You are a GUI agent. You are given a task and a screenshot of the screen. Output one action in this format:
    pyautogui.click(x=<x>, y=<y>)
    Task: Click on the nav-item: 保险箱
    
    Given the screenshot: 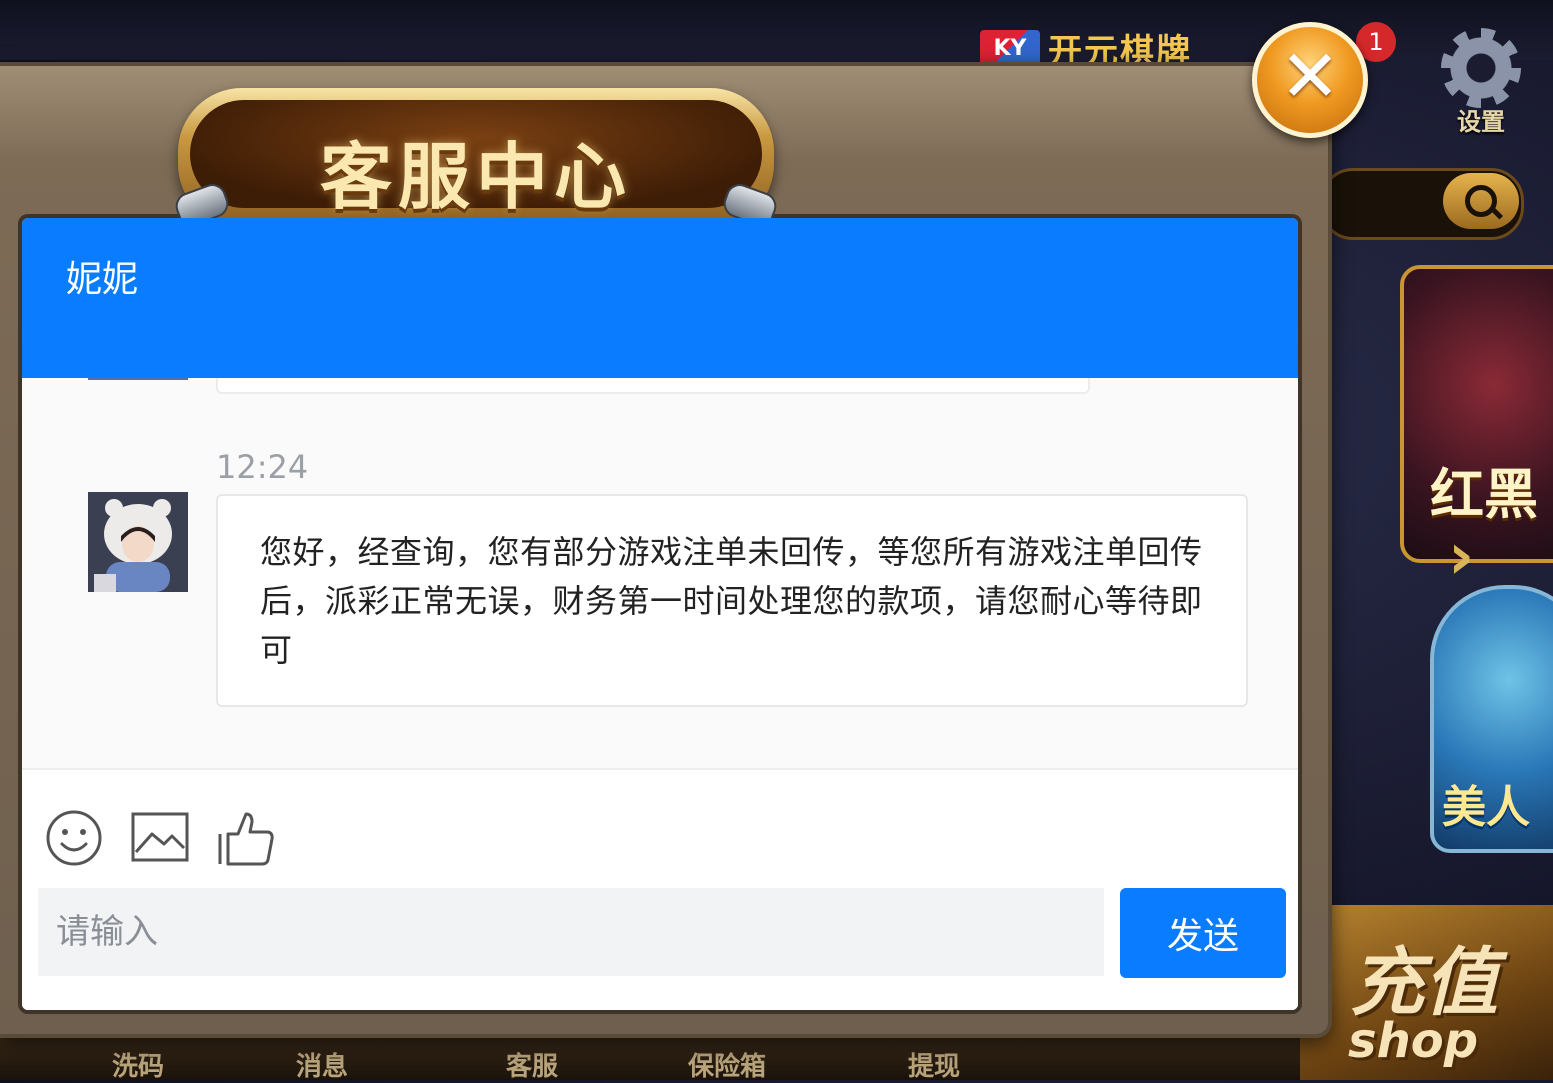 What is the action you would take?
    pyautogui.click(x=727, y=1064)
    